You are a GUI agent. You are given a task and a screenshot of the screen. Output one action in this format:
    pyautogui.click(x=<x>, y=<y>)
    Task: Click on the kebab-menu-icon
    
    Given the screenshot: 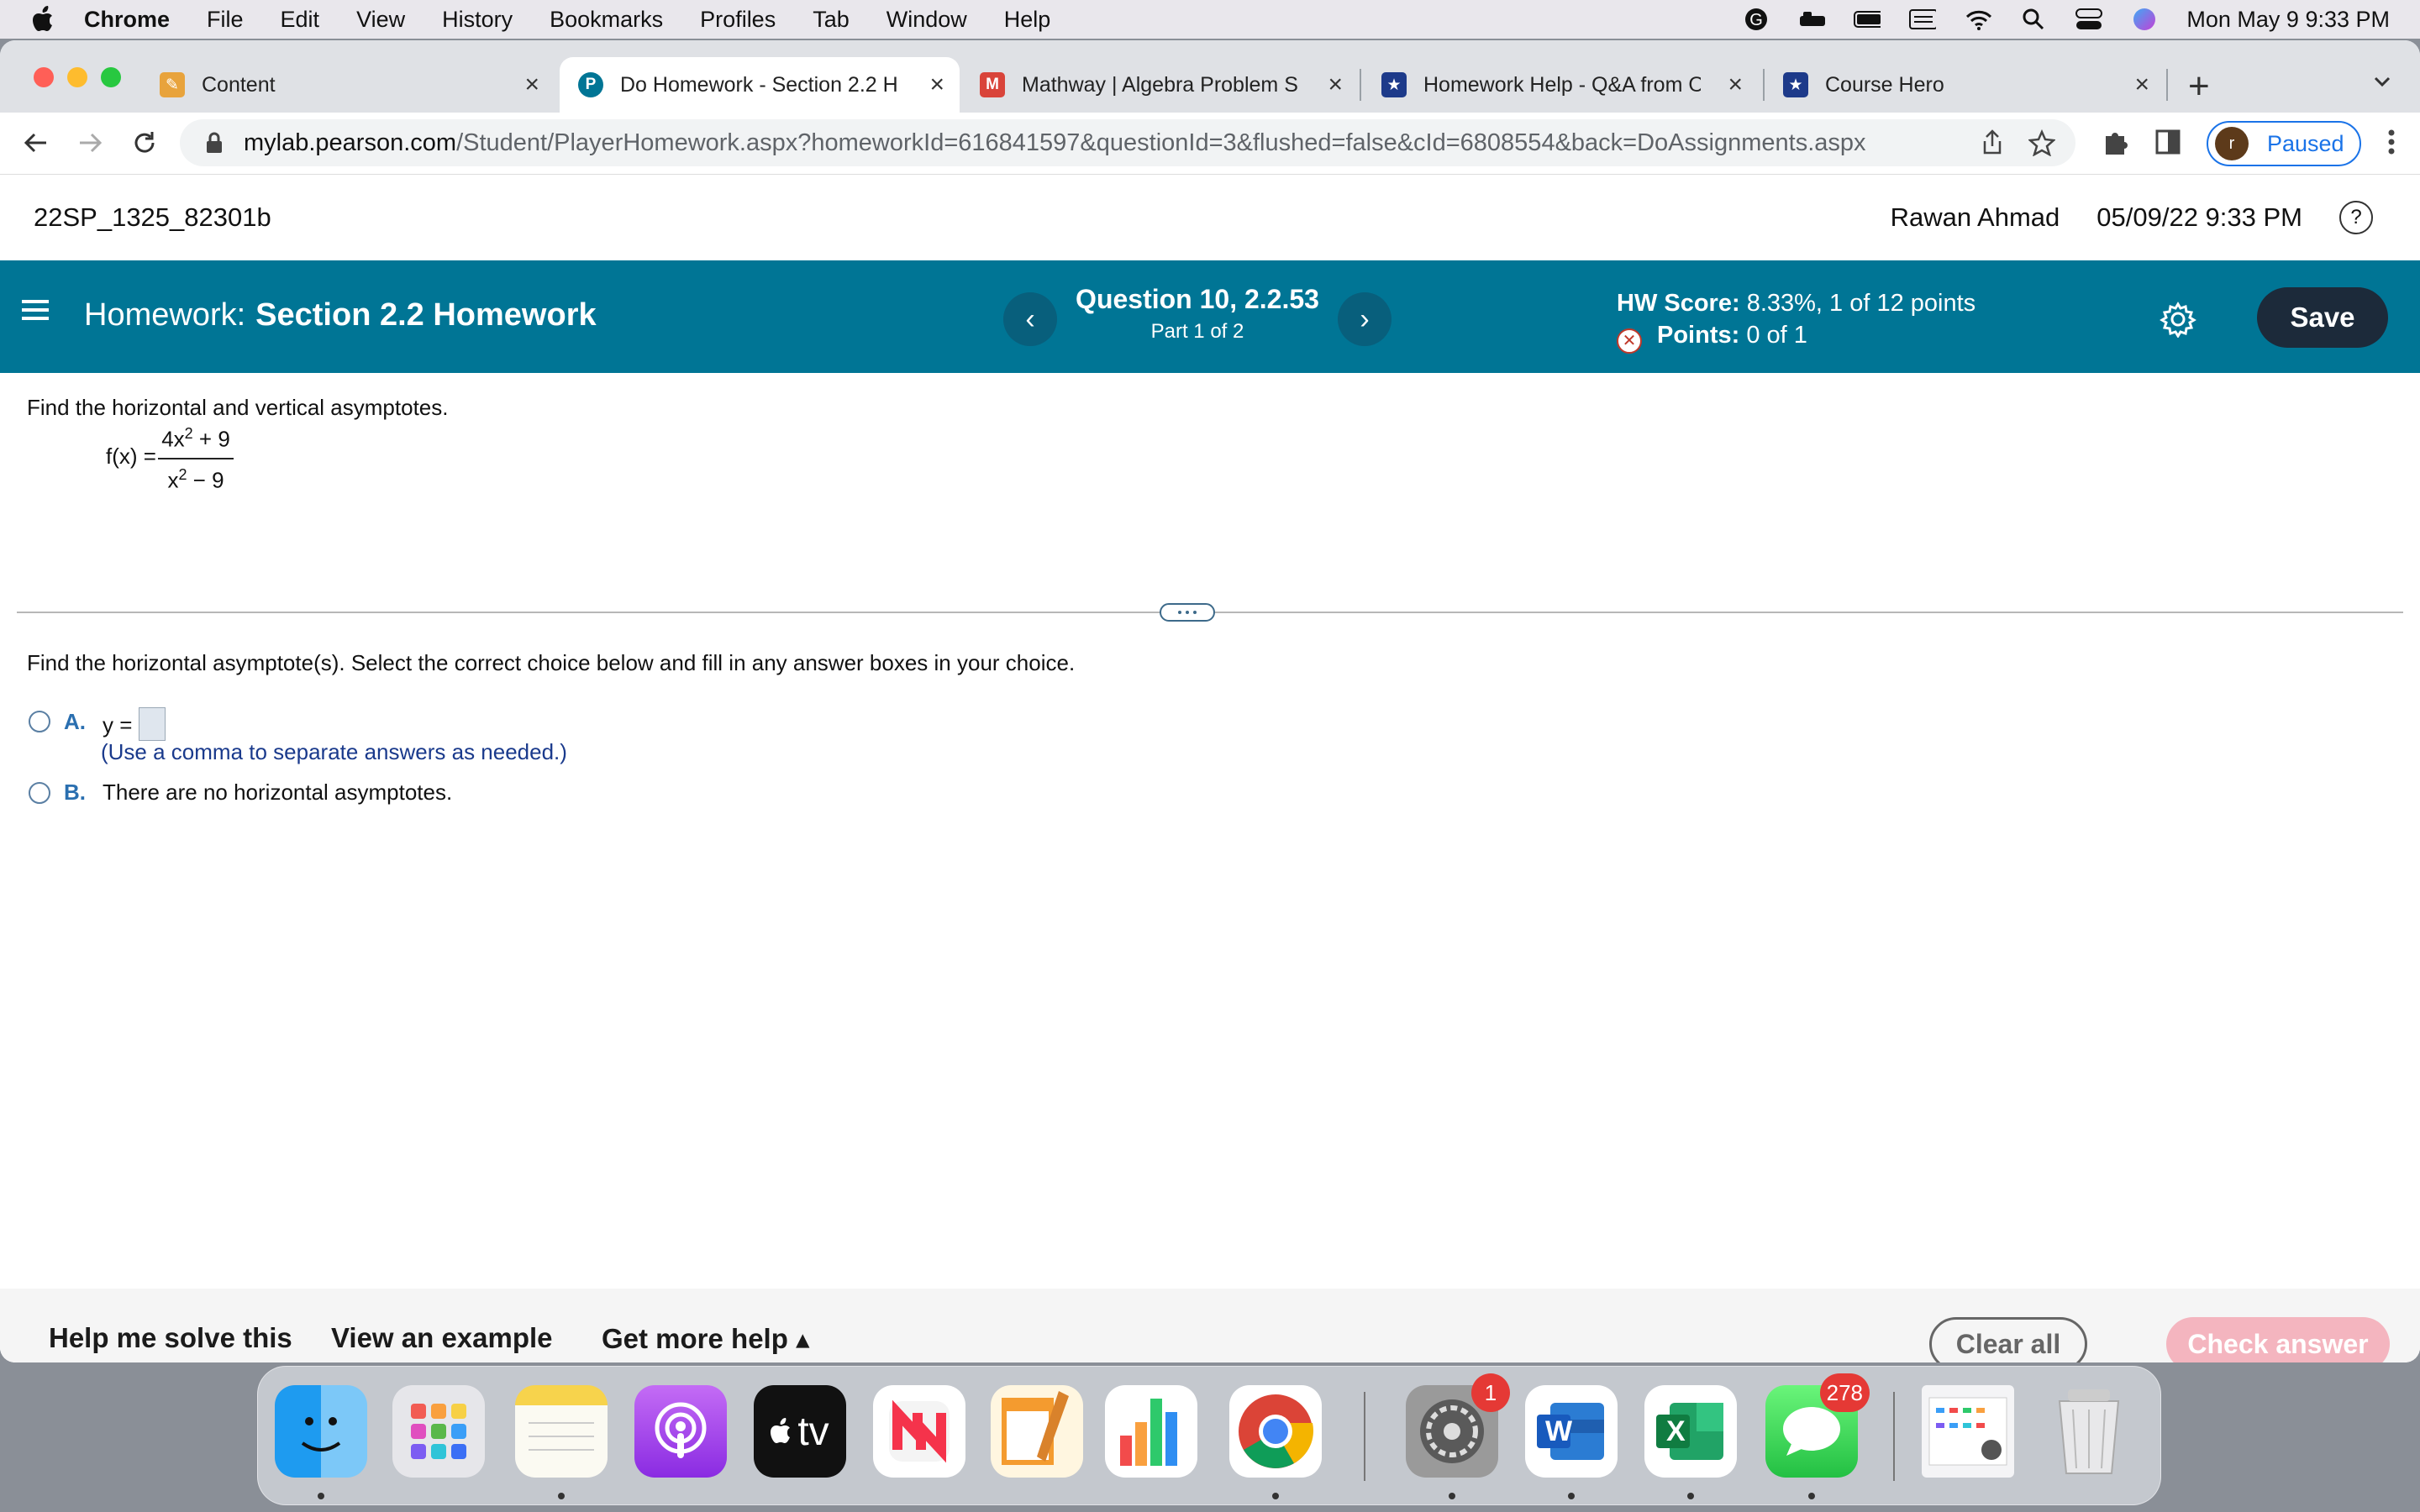 What is the action you would take?
    pyautogui.click(x=2391, y=144)
    